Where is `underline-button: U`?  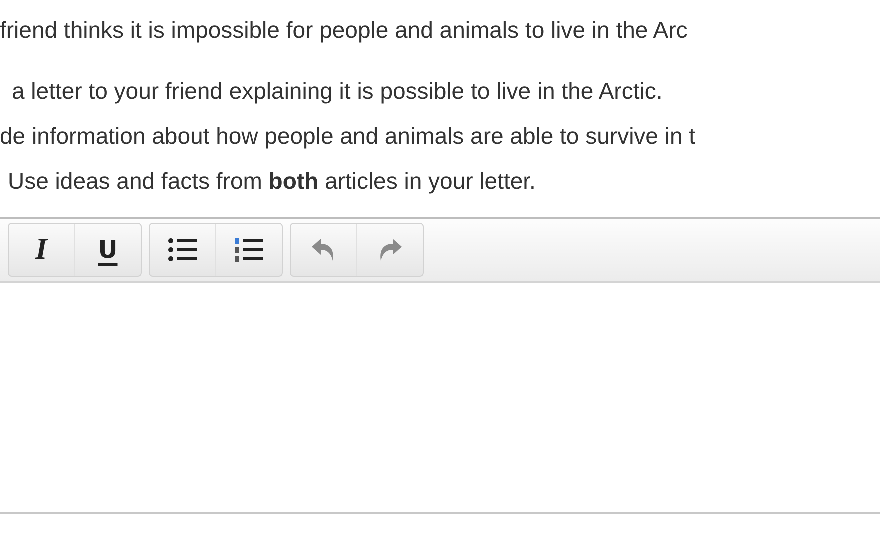
underline-button: U is located at coordinates (108, 250).